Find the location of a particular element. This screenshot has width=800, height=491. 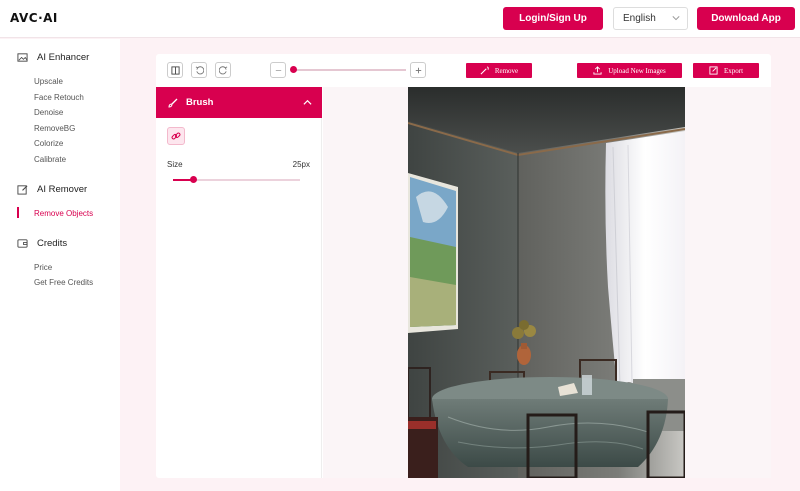

language-select: English is located at coordinates (650, 18).